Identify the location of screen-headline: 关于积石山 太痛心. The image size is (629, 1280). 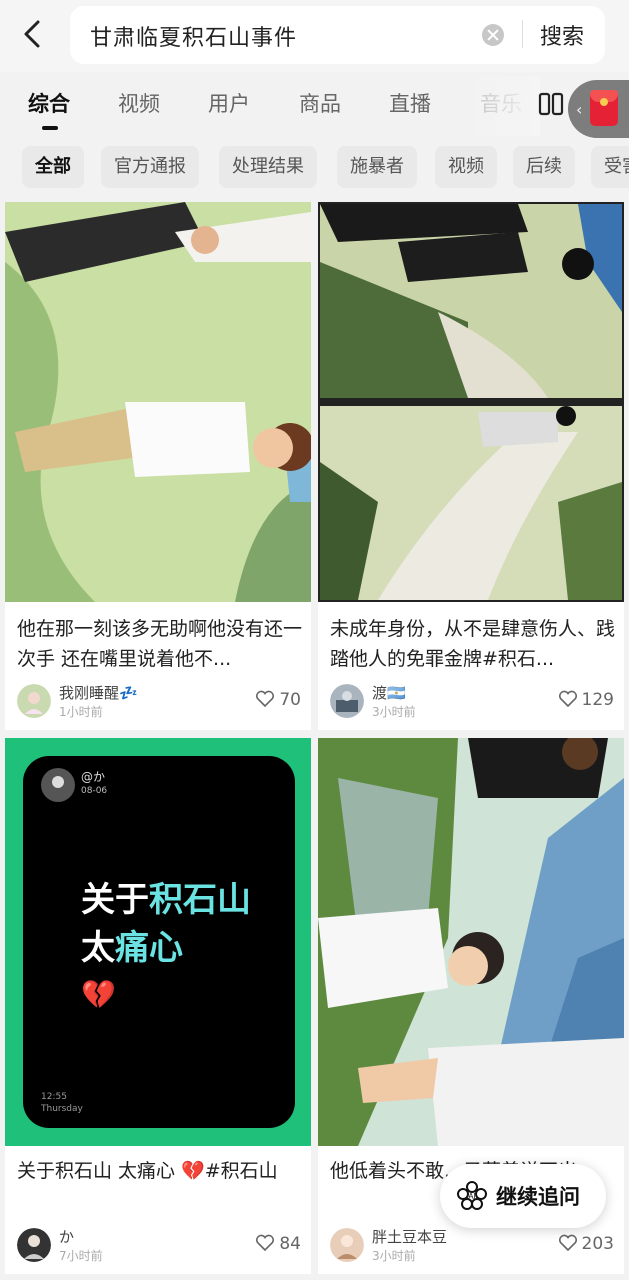
(166, 924).